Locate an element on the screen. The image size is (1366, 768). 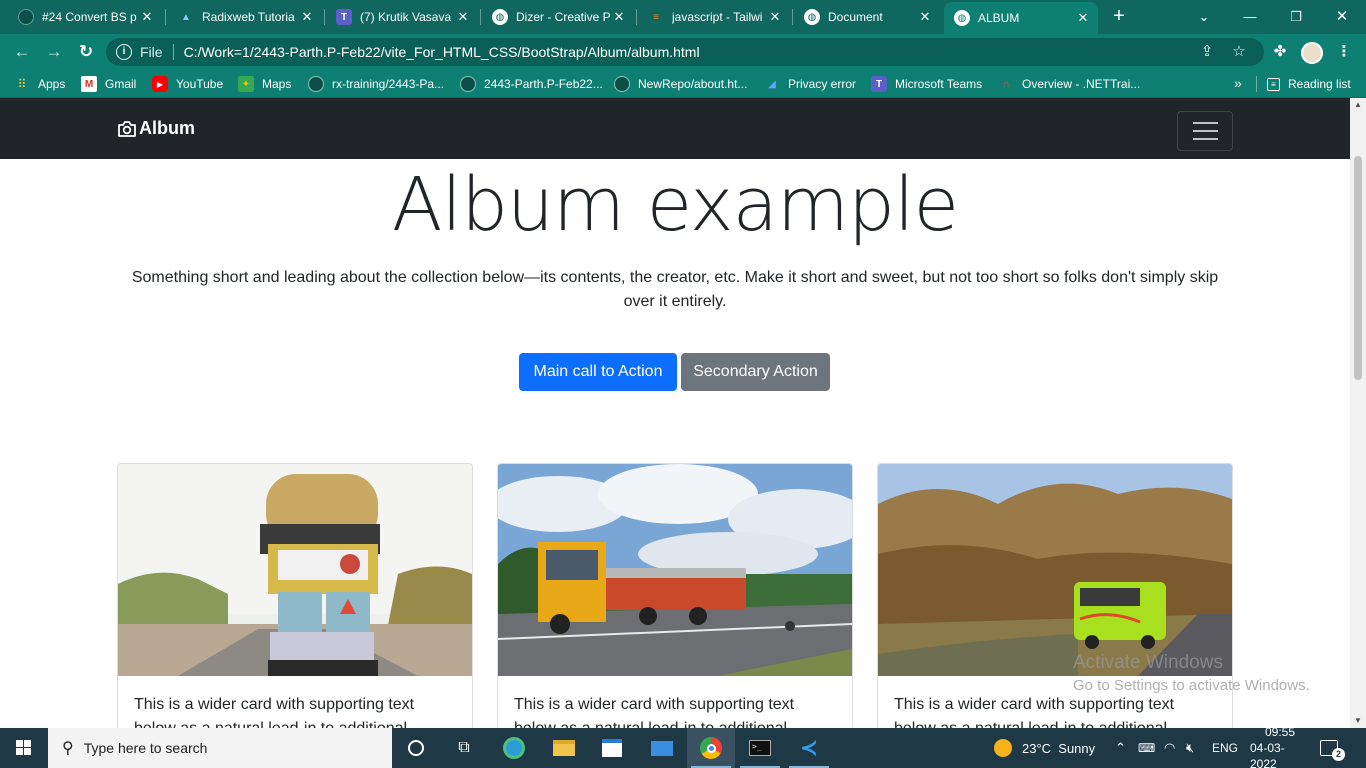
bookmark-privacy-error: ◢ Privacy error is located at coordinates (810, 84).